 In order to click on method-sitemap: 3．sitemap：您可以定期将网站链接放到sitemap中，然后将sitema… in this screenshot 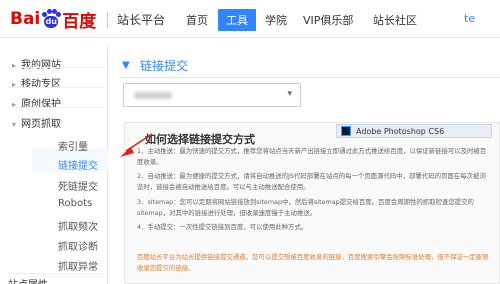, I will do `click(305, 207)`.